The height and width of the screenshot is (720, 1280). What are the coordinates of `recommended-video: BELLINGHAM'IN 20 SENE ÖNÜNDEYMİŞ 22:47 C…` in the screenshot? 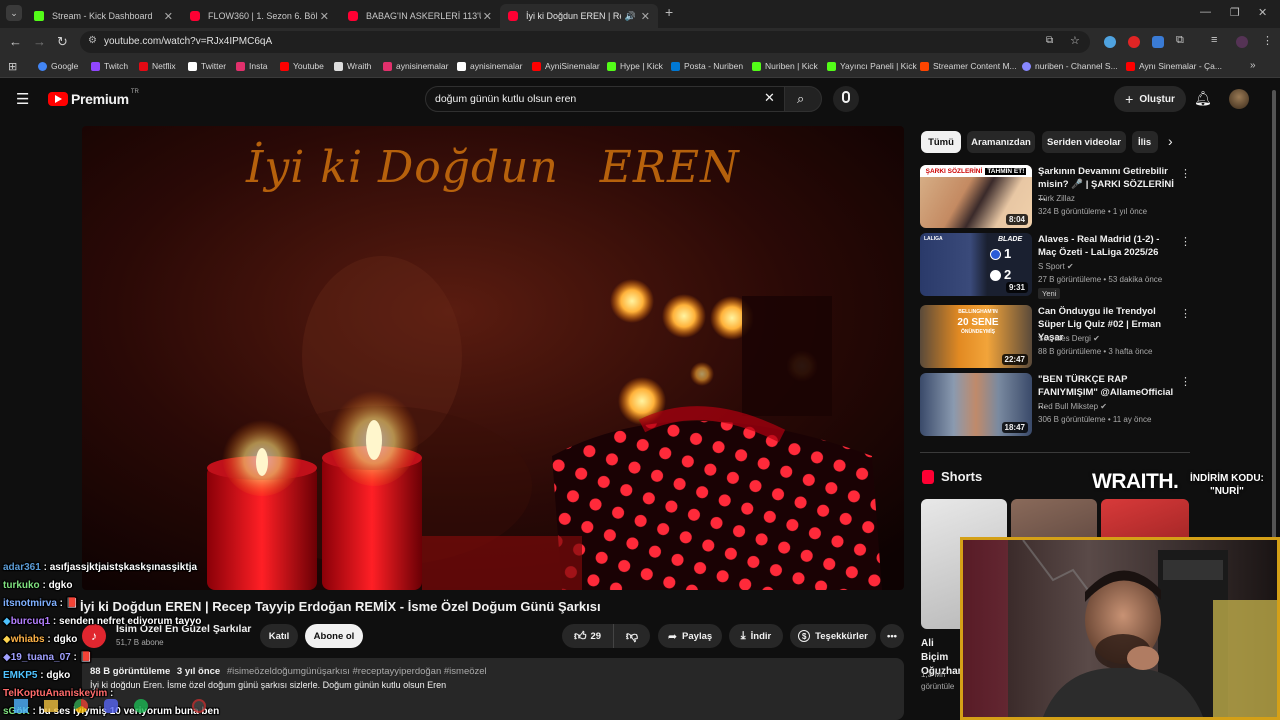 It's located at (1055, 337).